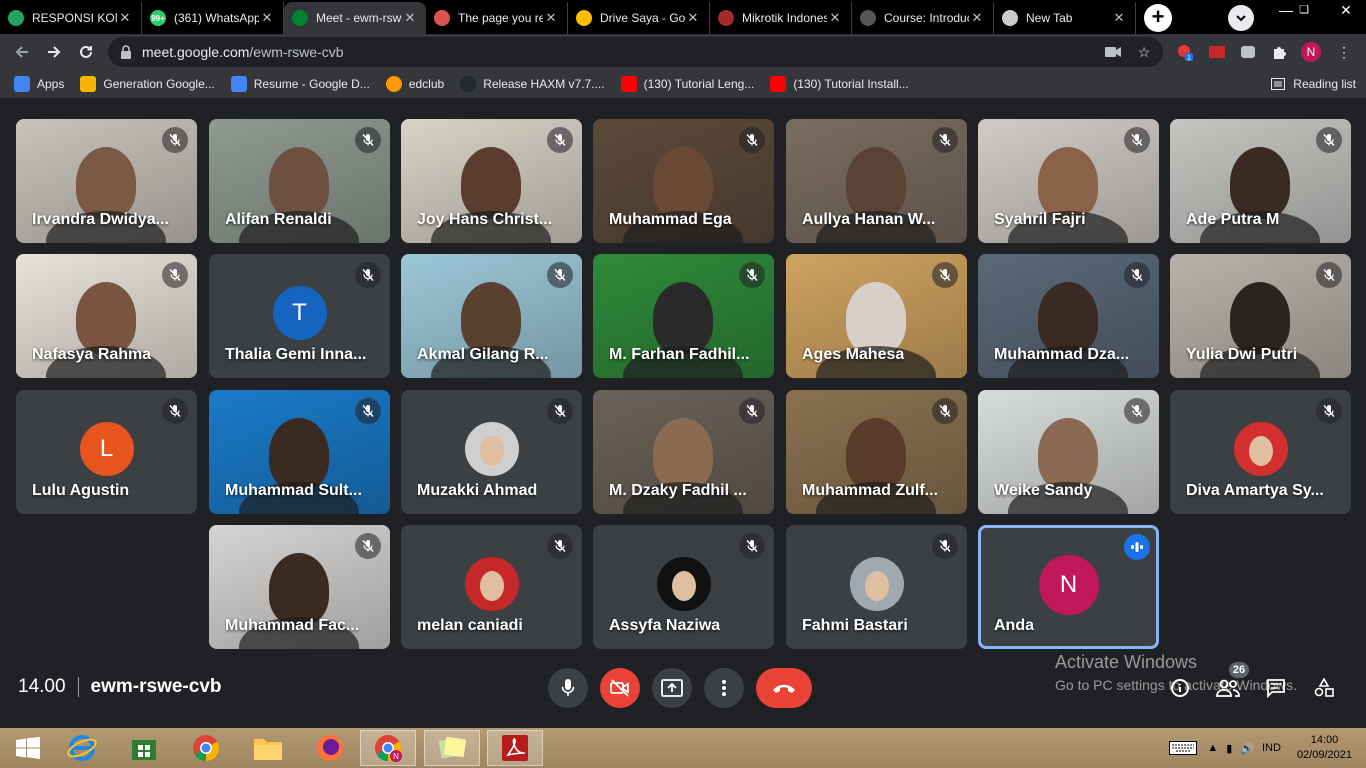 The image size is (1366, 768). I want to click on sticky-notes-icon, so click(452, 748).